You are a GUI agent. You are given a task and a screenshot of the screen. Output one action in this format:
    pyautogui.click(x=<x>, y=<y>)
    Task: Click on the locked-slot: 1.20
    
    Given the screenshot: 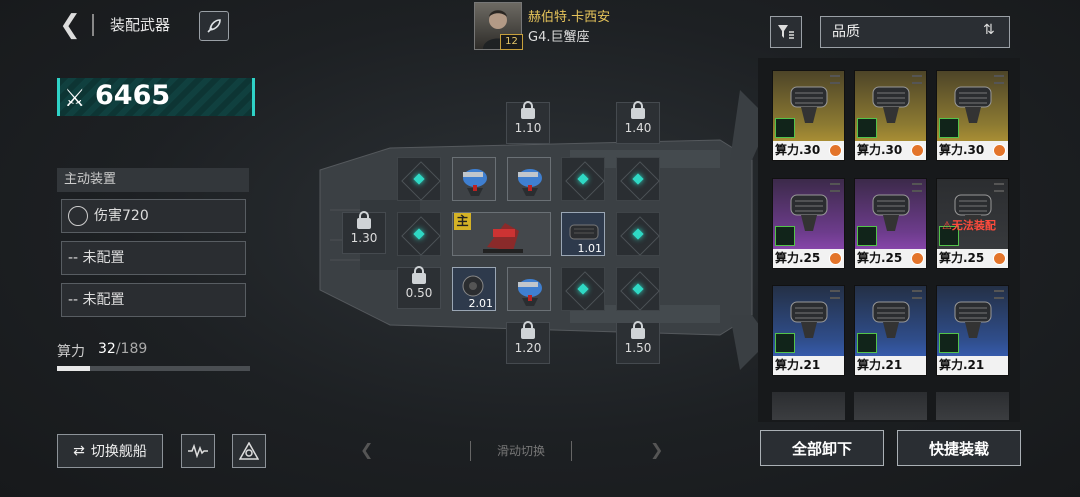 What is the action you would take?
    pyautogui.click(x=528, y=342)
    